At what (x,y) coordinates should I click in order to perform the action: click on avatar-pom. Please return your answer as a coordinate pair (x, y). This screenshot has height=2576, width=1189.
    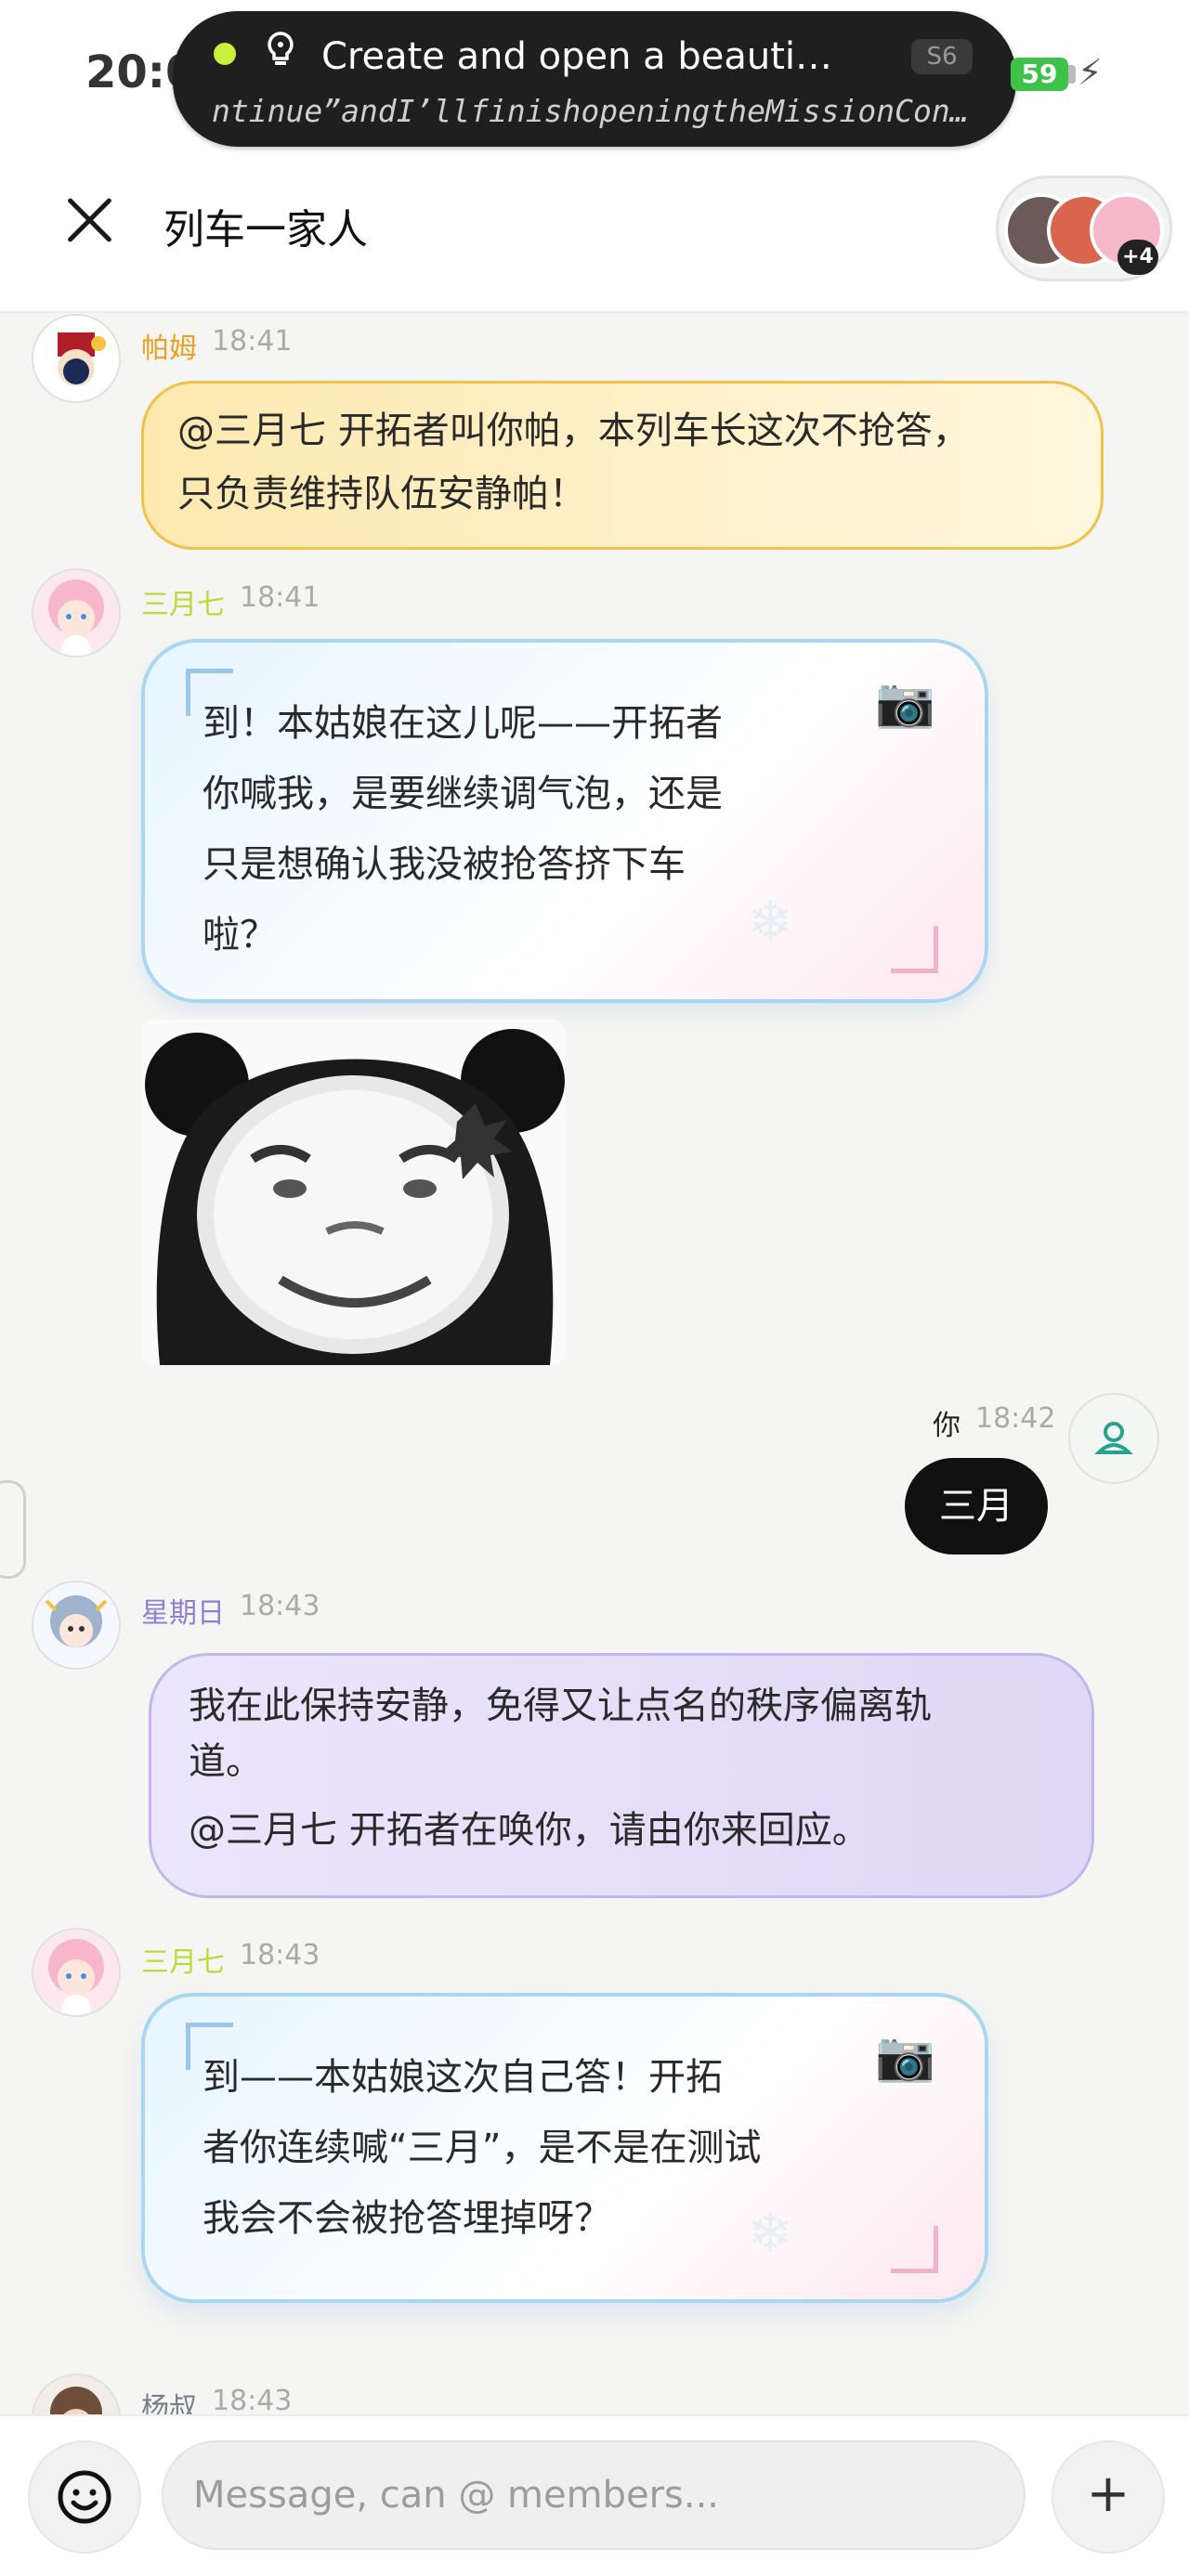
    Looking at the image, I should click on (76, 358).